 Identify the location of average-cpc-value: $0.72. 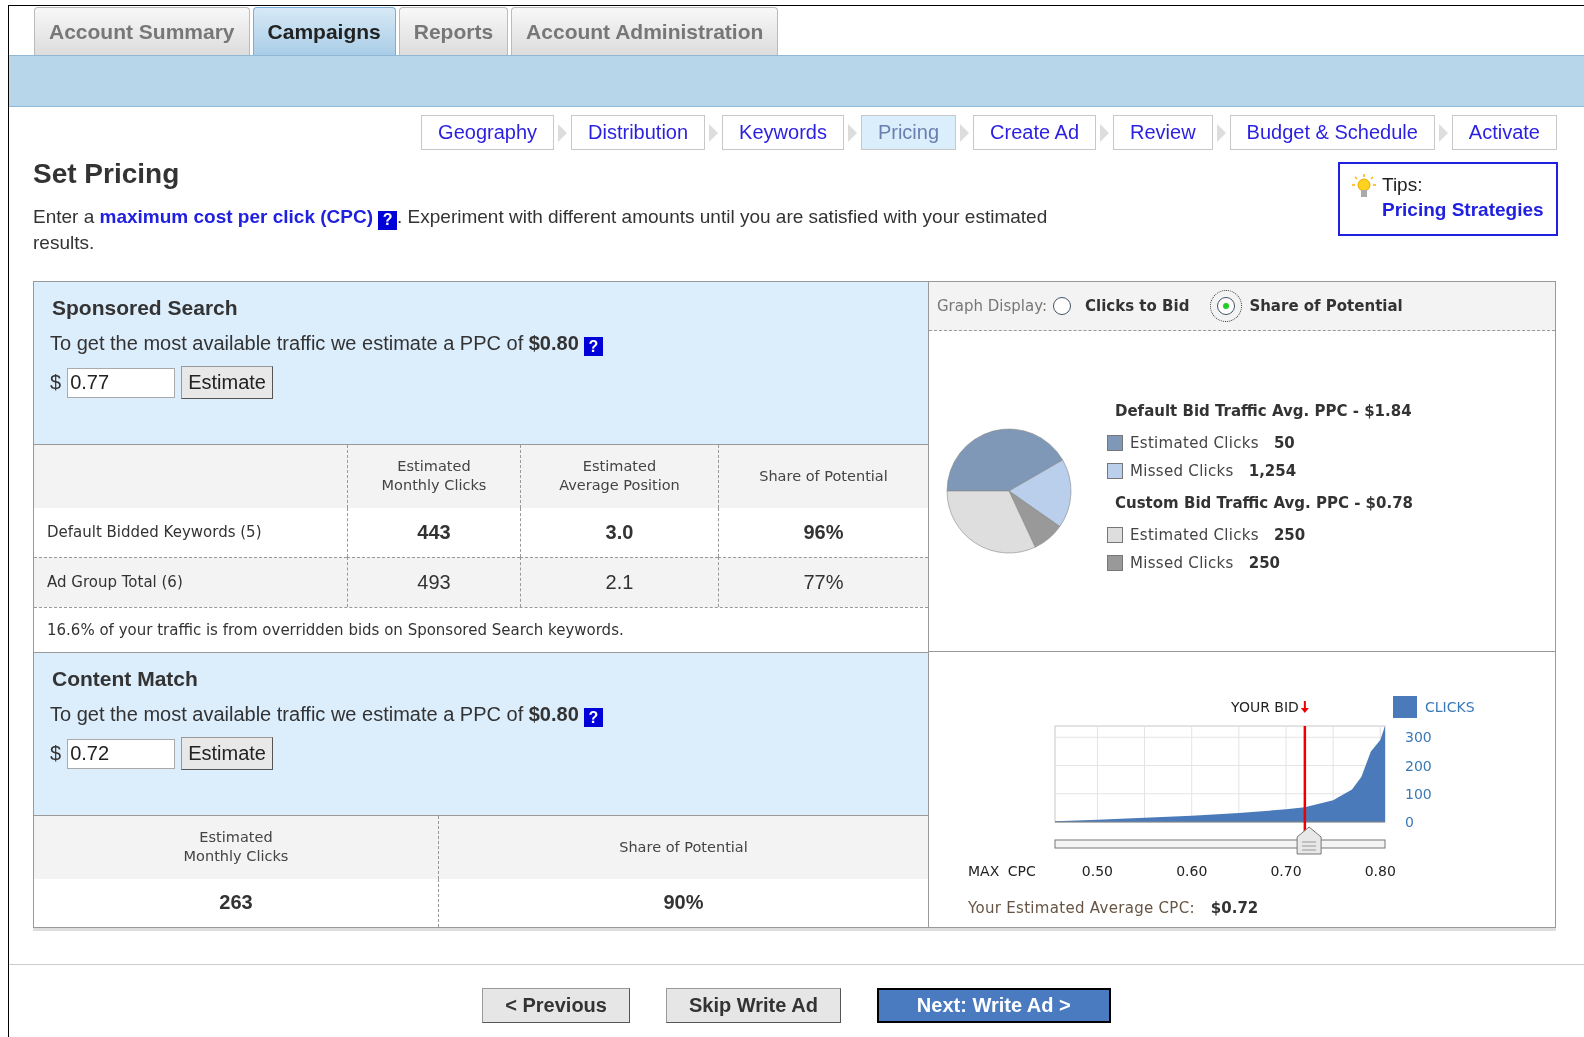
(1234, 907).